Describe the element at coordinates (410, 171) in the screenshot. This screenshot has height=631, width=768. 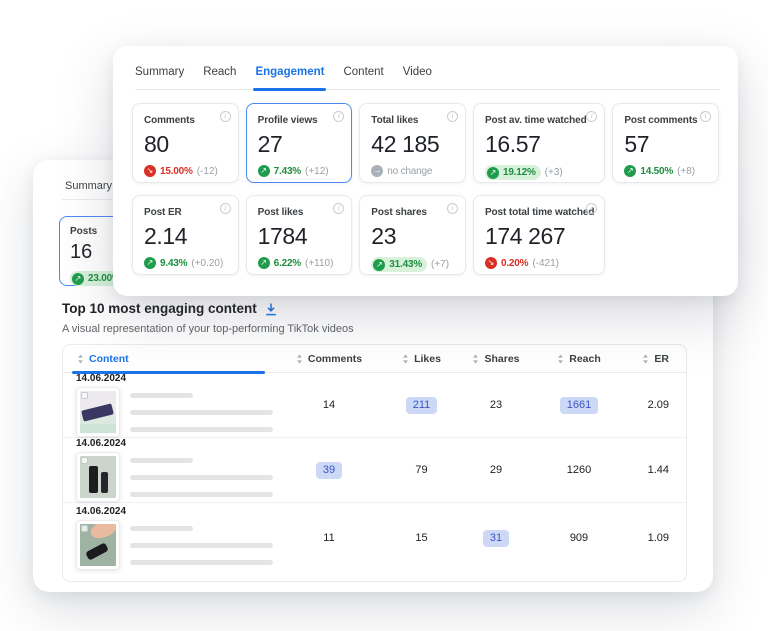
I see `metric-delta-pct: no change` at that location.